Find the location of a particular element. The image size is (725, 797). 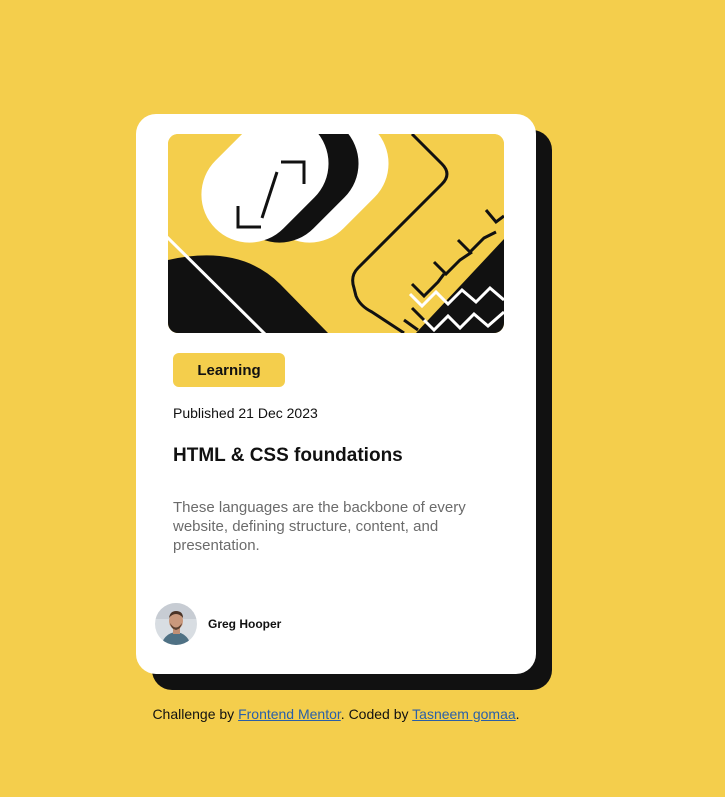

author-link: Tasneem gomaa is located at coordinates (464, 714).